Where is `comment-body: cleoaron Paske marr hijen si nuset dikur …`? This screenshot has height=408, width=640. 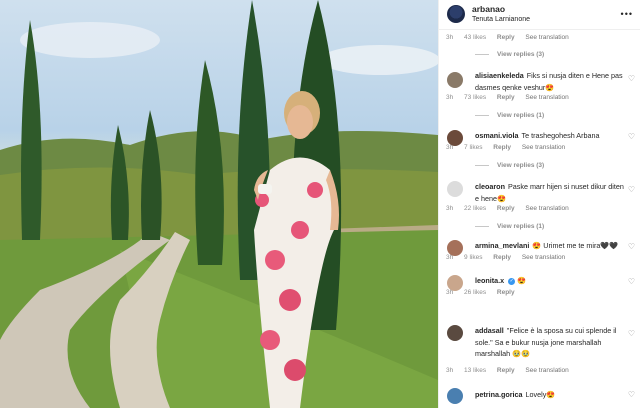
comment-body: cleoaron Paske marr hijen si nuset dikur … is located at coordinates (550, 192).